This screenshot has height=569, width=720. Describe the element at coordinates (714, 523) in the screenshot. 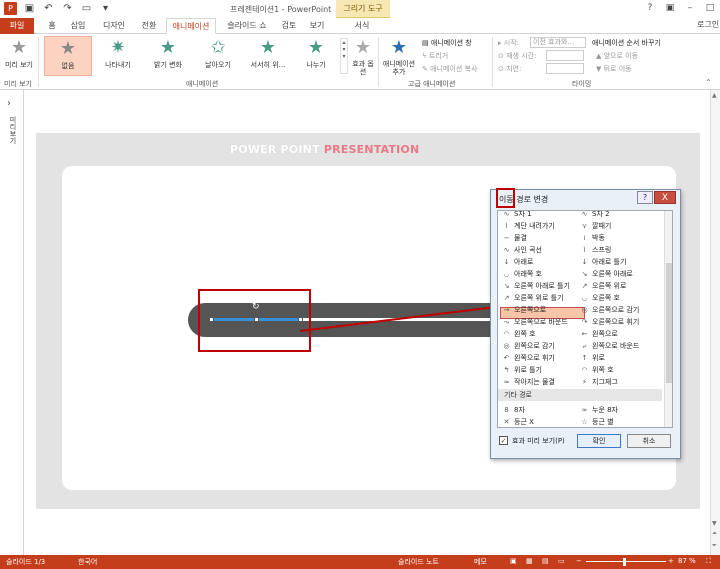

I see `scroll-down-icon: ▼` at that location.